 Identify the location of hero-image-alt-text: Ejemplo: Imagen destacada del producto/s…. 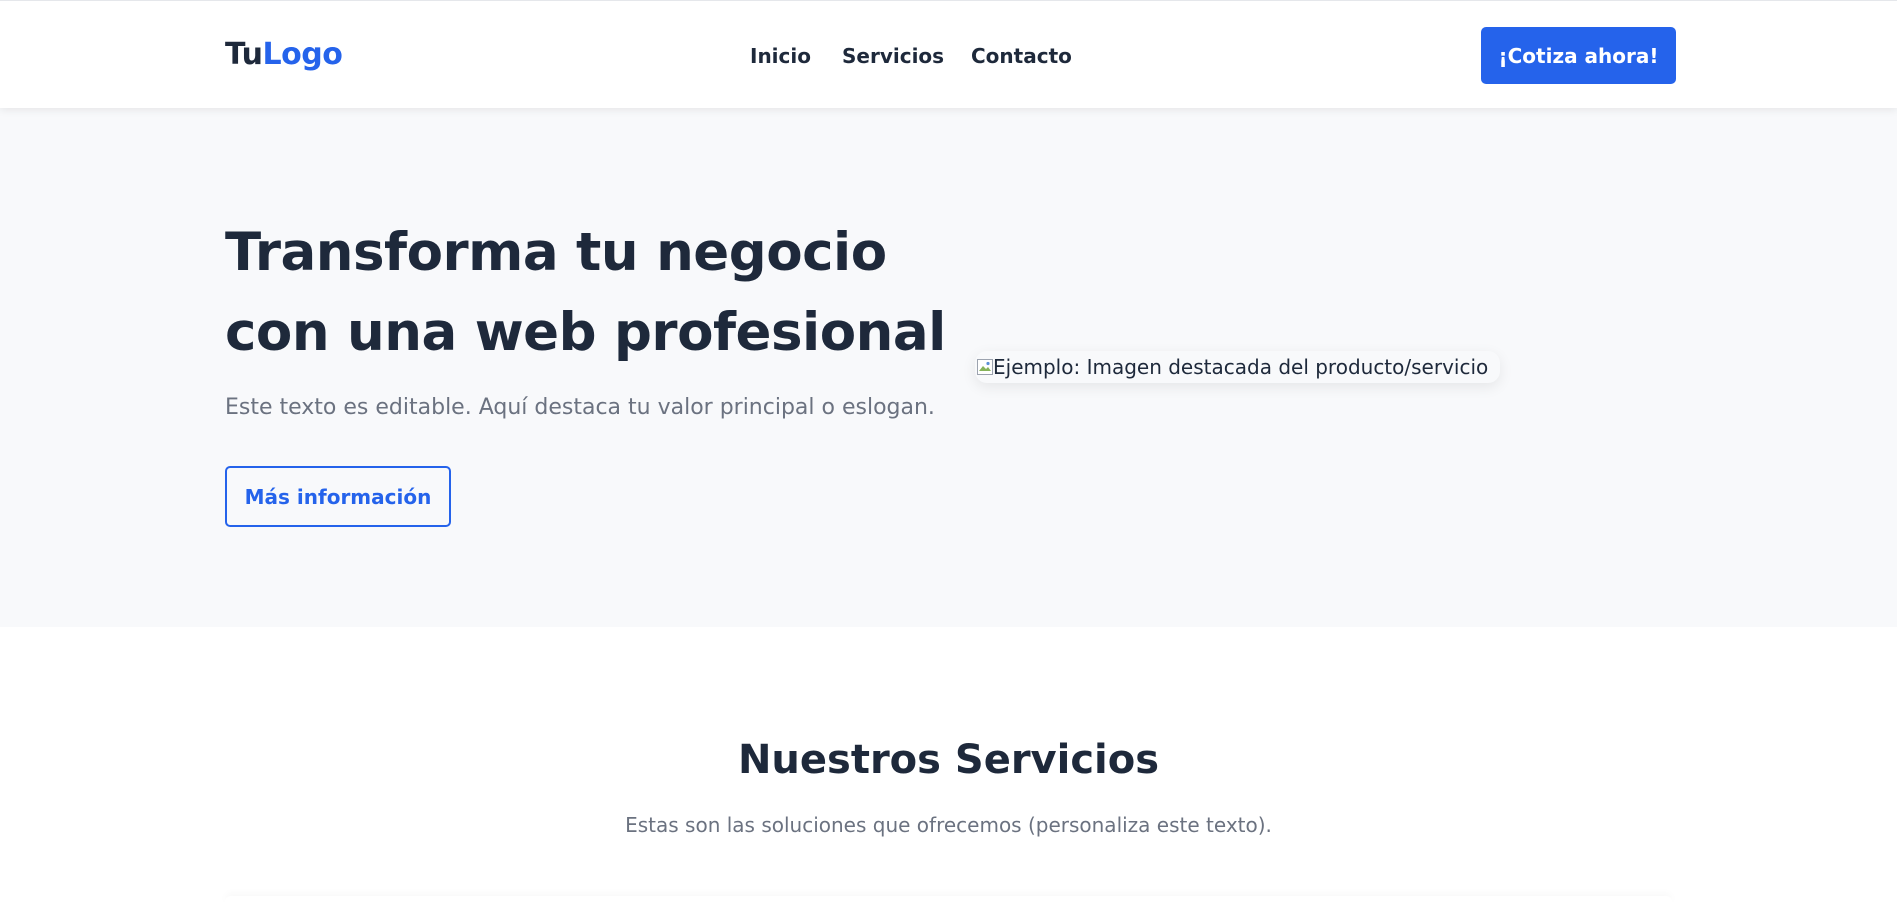
(1241, 367).